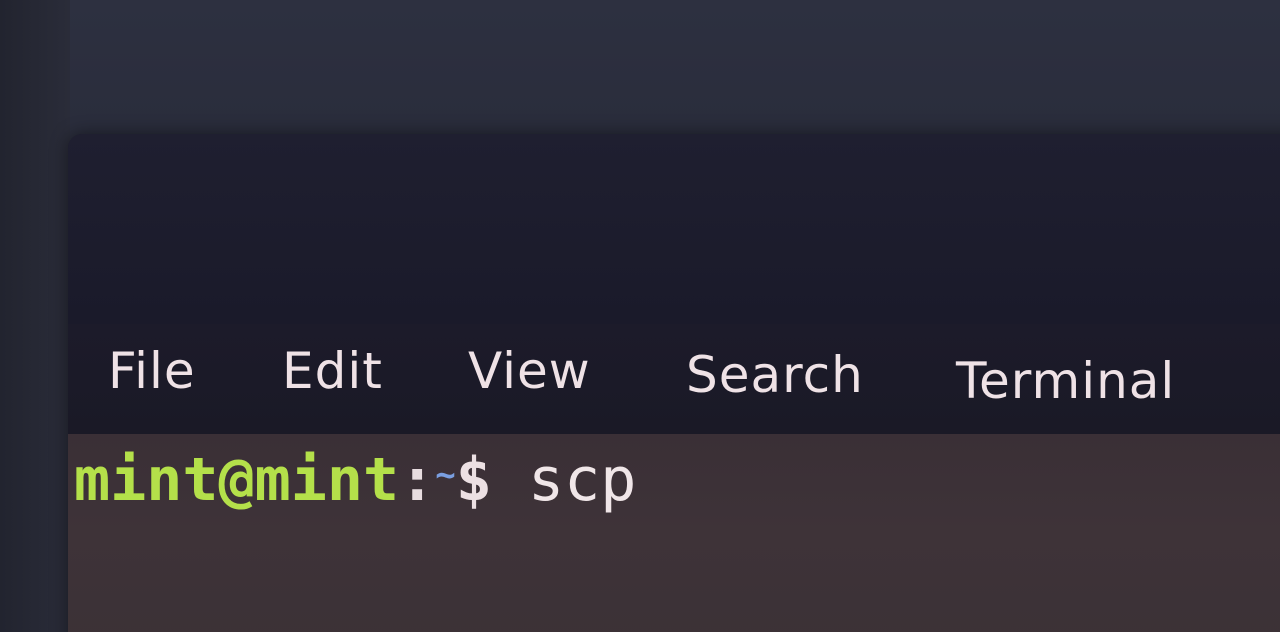  What do you see at coordinates (473, 480) in the screenshot?
I see `prompt-symbol: $` at bounding box center [473, 480].